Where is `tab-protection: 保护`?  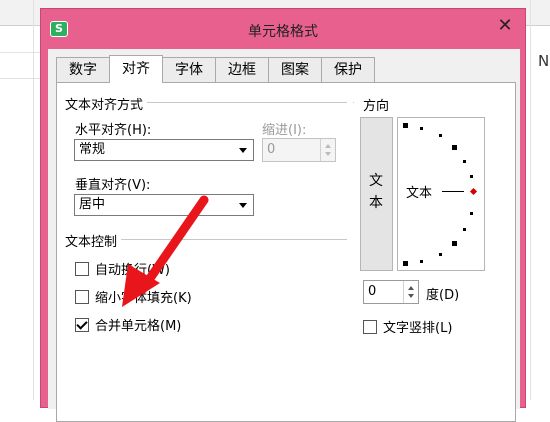 tab-protection: 保护 is located at coordinates (348, 70).